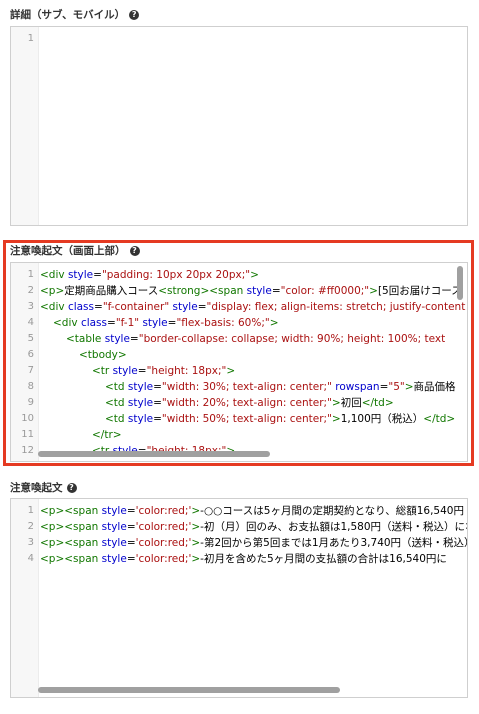 Image resolution: width=479 pixels, height=714 pixels. Describe the element at coordinates (332, 511) in the screenshot. I see `code-token: -○○コースは5ヶ月間の定期契約となり、総額16,540円` at that location.